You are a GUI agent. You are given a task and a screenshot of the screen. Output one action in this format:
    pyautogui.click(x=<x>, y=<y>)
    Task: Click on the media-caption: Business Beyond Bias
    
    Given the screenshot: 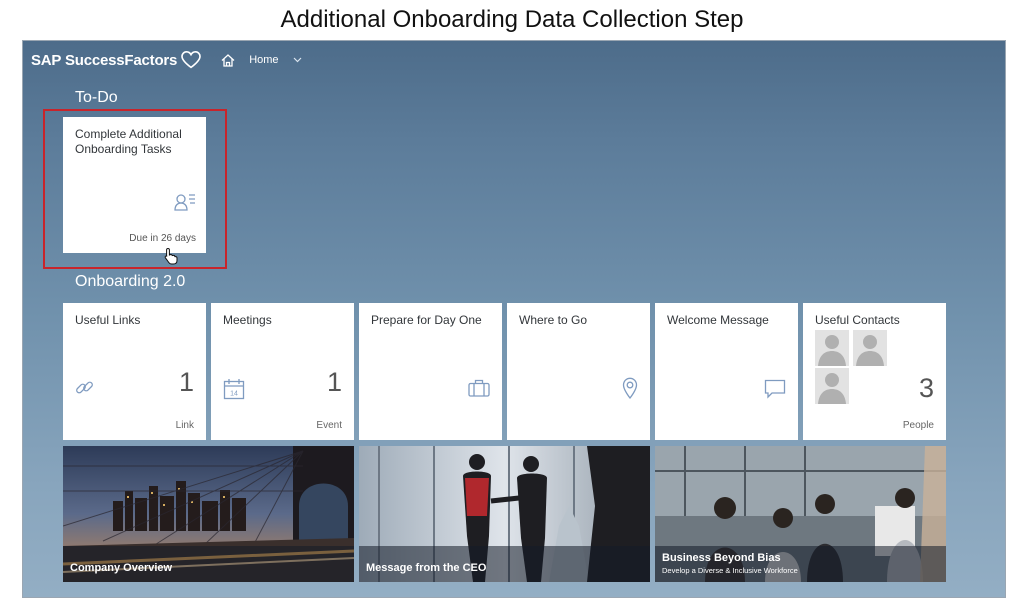 What is the action you would take?
    pyautogui.click(x=721, y=558)
    